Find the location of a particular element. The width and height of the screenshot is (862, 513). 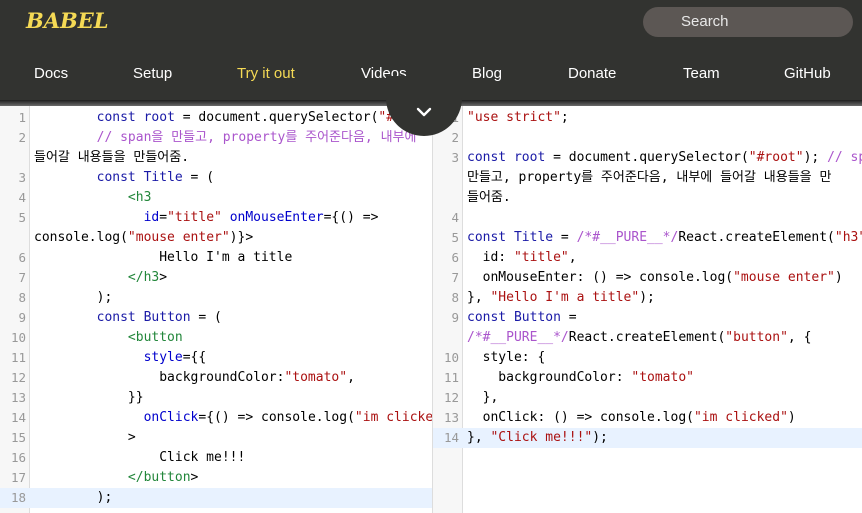

babel-logo: BABEL is located at coordinates (67, 20).